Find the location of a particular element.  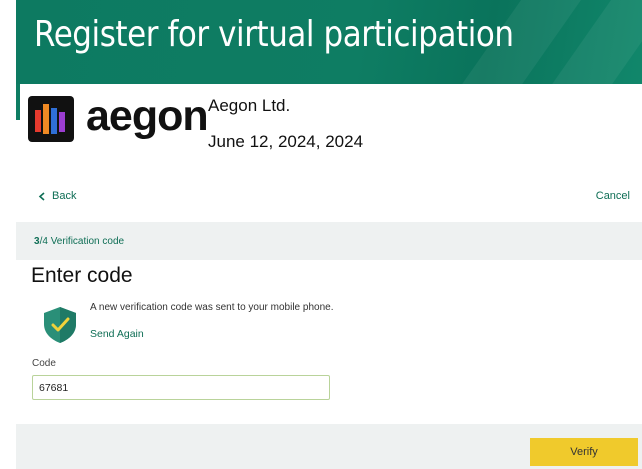

aegon-logo-text: aegon is located at coordinates (147, 116).